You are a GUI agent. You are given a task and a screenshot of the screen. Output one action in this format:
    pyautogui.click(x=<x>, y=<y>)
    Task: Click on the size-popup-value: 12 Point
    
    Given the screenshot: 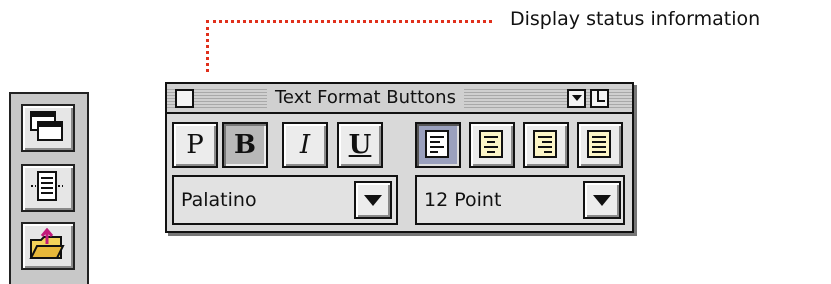 What is the action you would take?
    pyautogui.click(x=463, y=200)
    